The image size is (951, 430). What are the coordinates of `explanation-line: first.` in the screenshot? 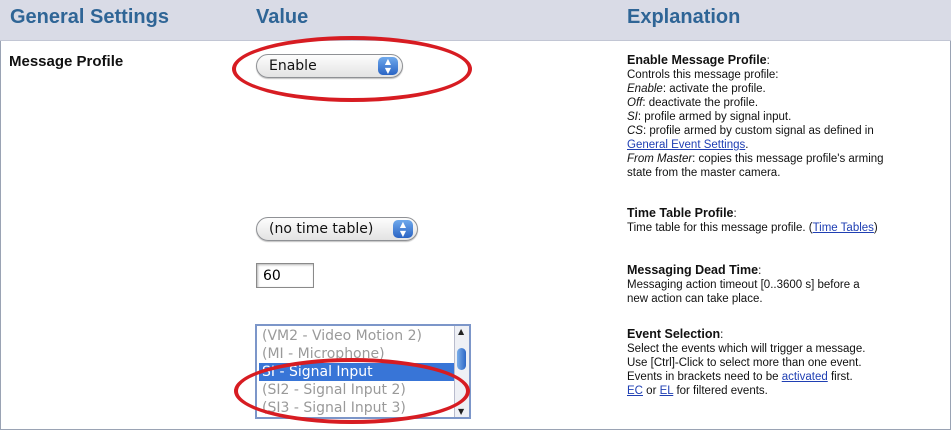 It's located at (840, 377).